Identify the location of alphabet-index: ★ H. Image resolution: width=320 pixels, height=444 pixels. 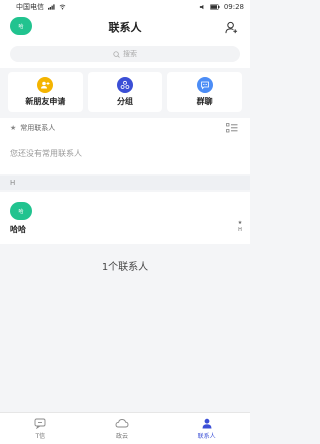
(240, 226).